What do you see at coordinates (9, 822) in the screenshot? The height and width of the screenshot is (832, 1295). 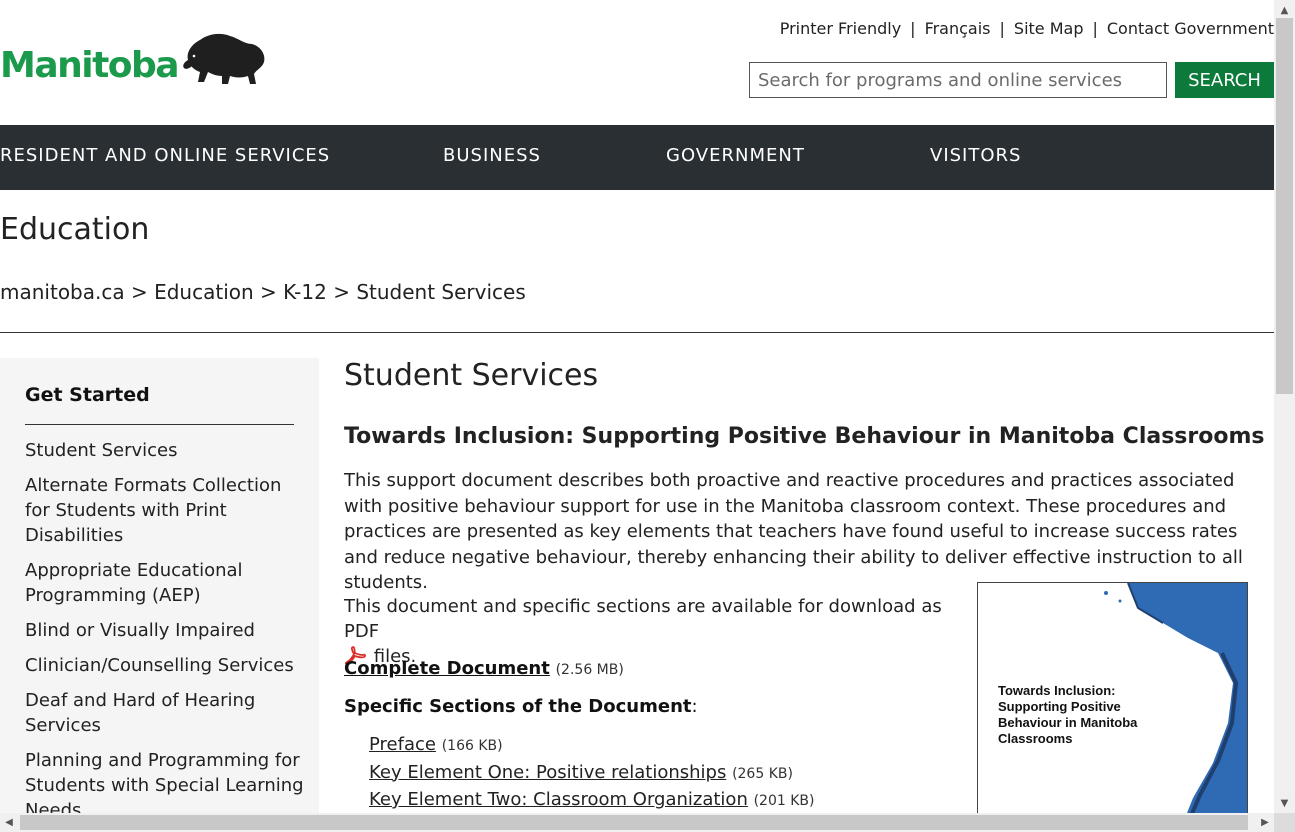 I see `scroll-left-icon: ◀` at bounding box center [9, 822].